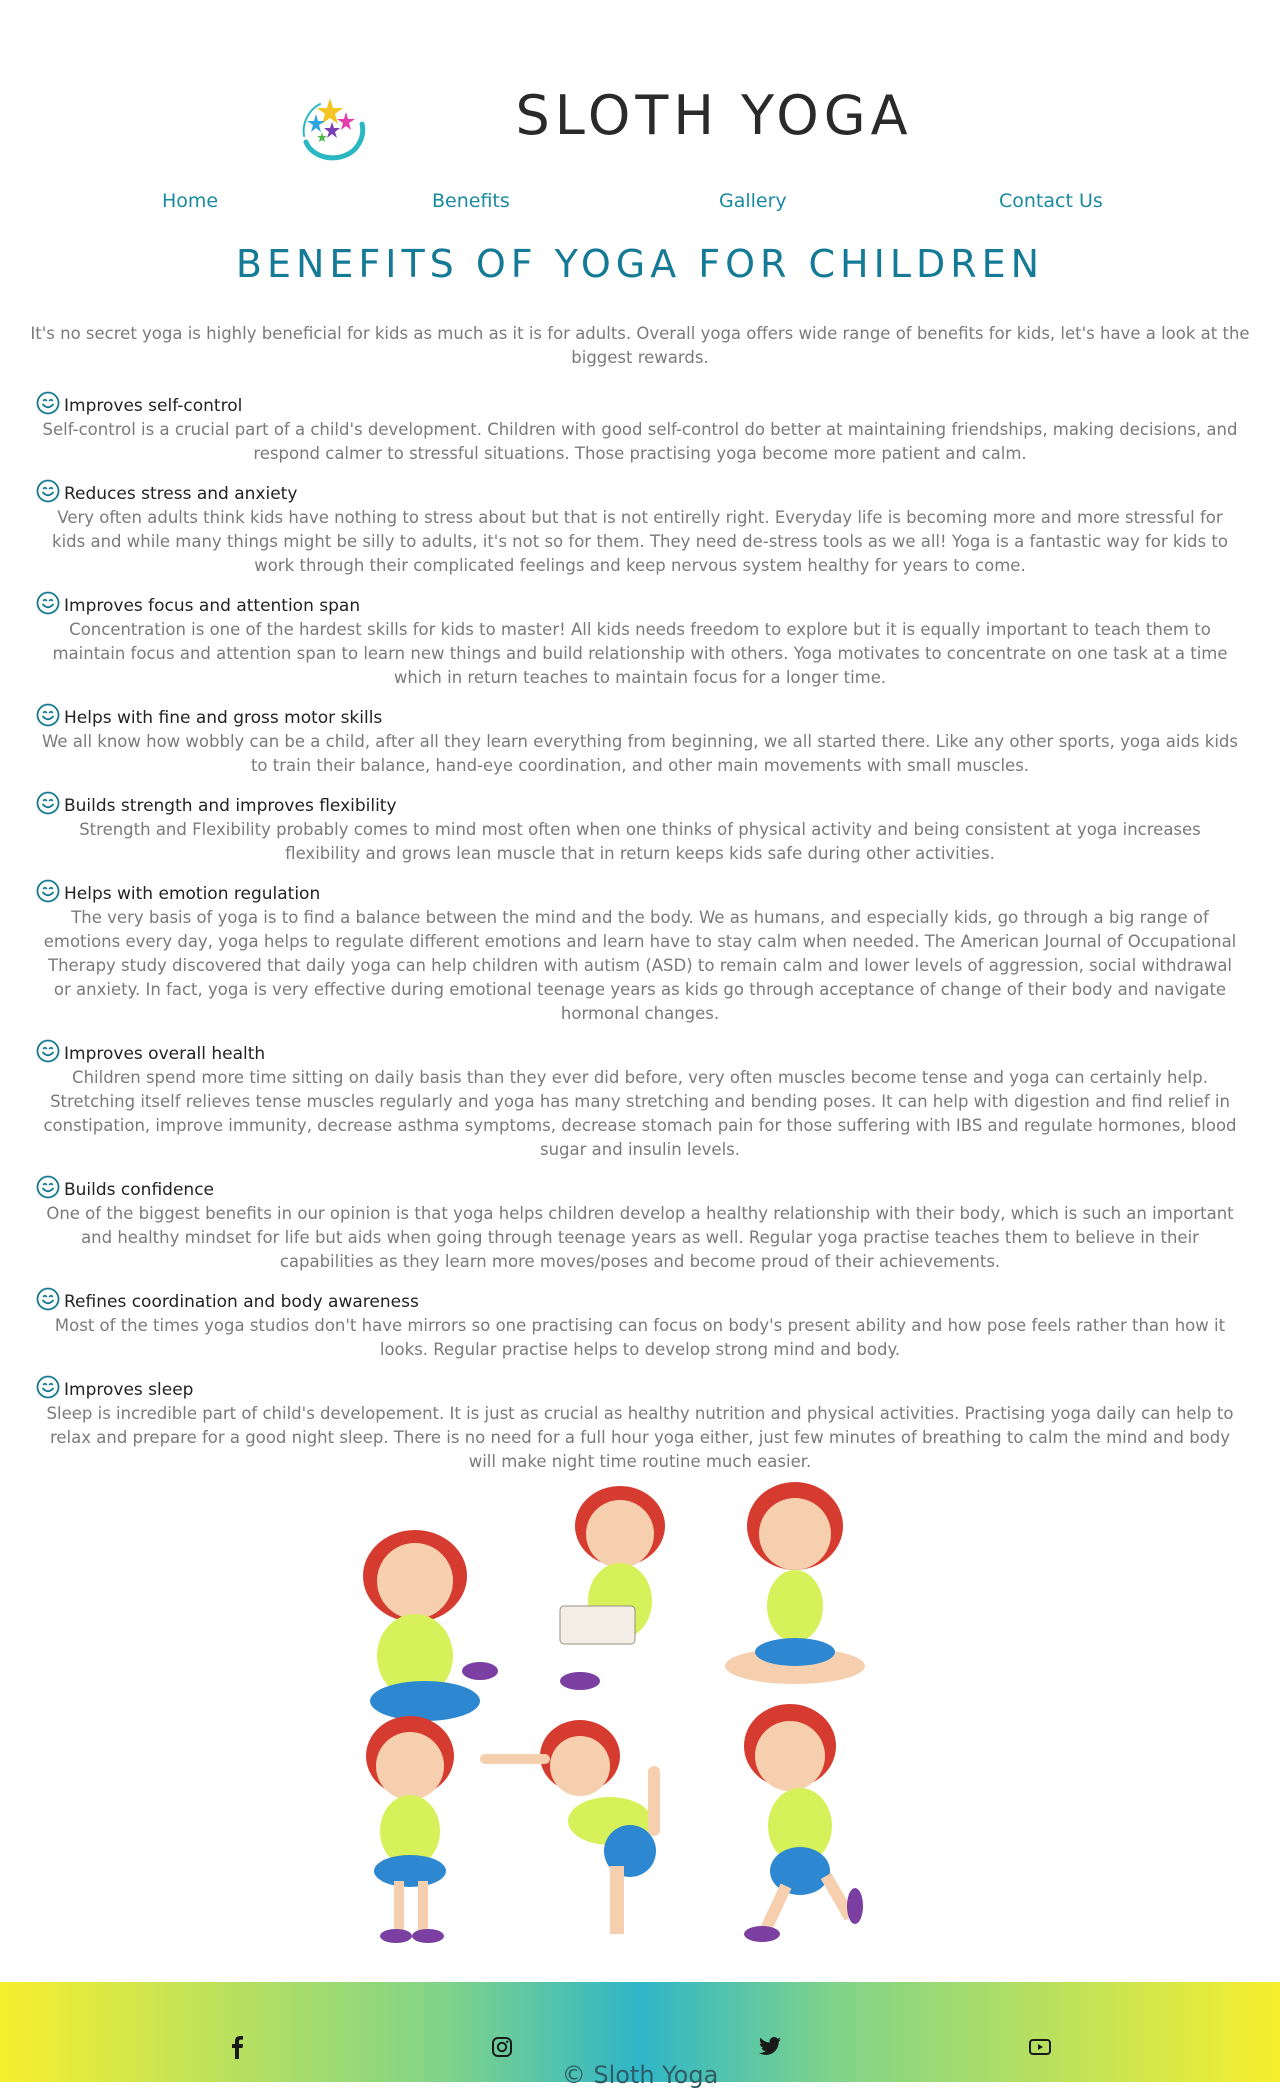  I want to click on girl-dancer-pose-figure, so click(570, 1827).